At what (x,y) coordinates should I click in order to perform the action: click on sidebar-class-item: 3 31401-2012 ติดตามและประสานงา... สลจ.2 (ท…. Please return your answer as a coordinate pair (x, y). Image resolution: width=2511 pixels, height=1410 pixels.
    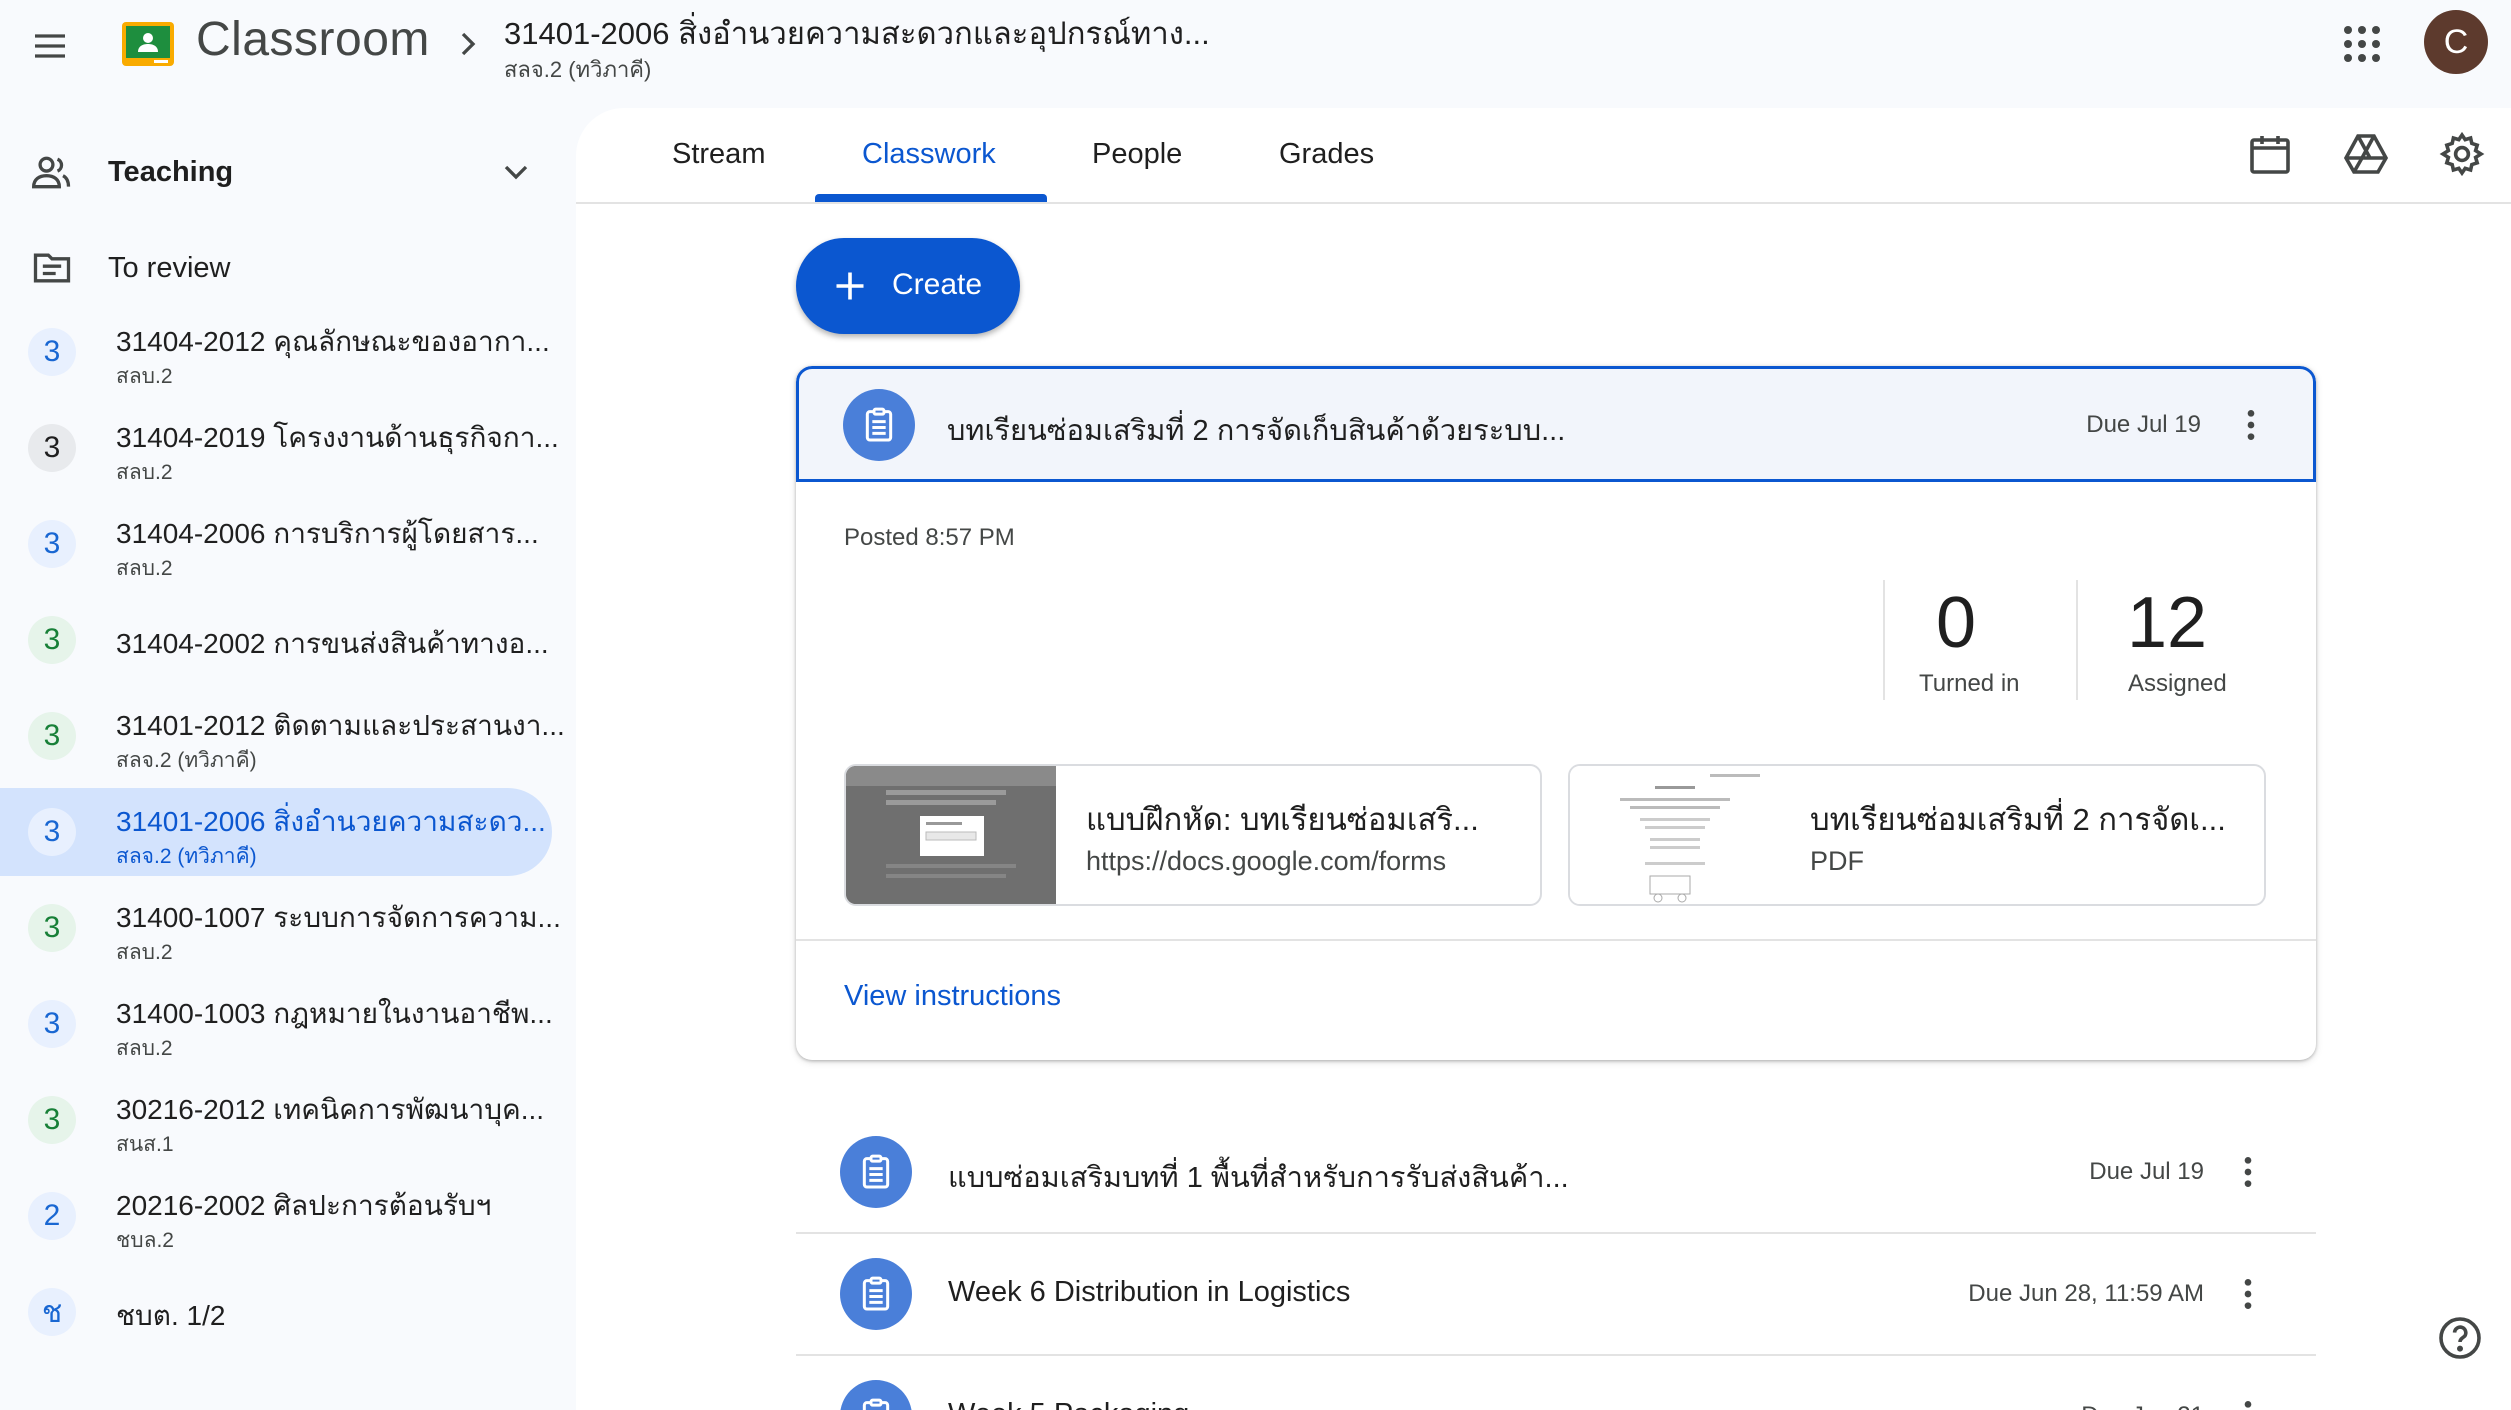
    Looking at the image, I should click on (282, 736).